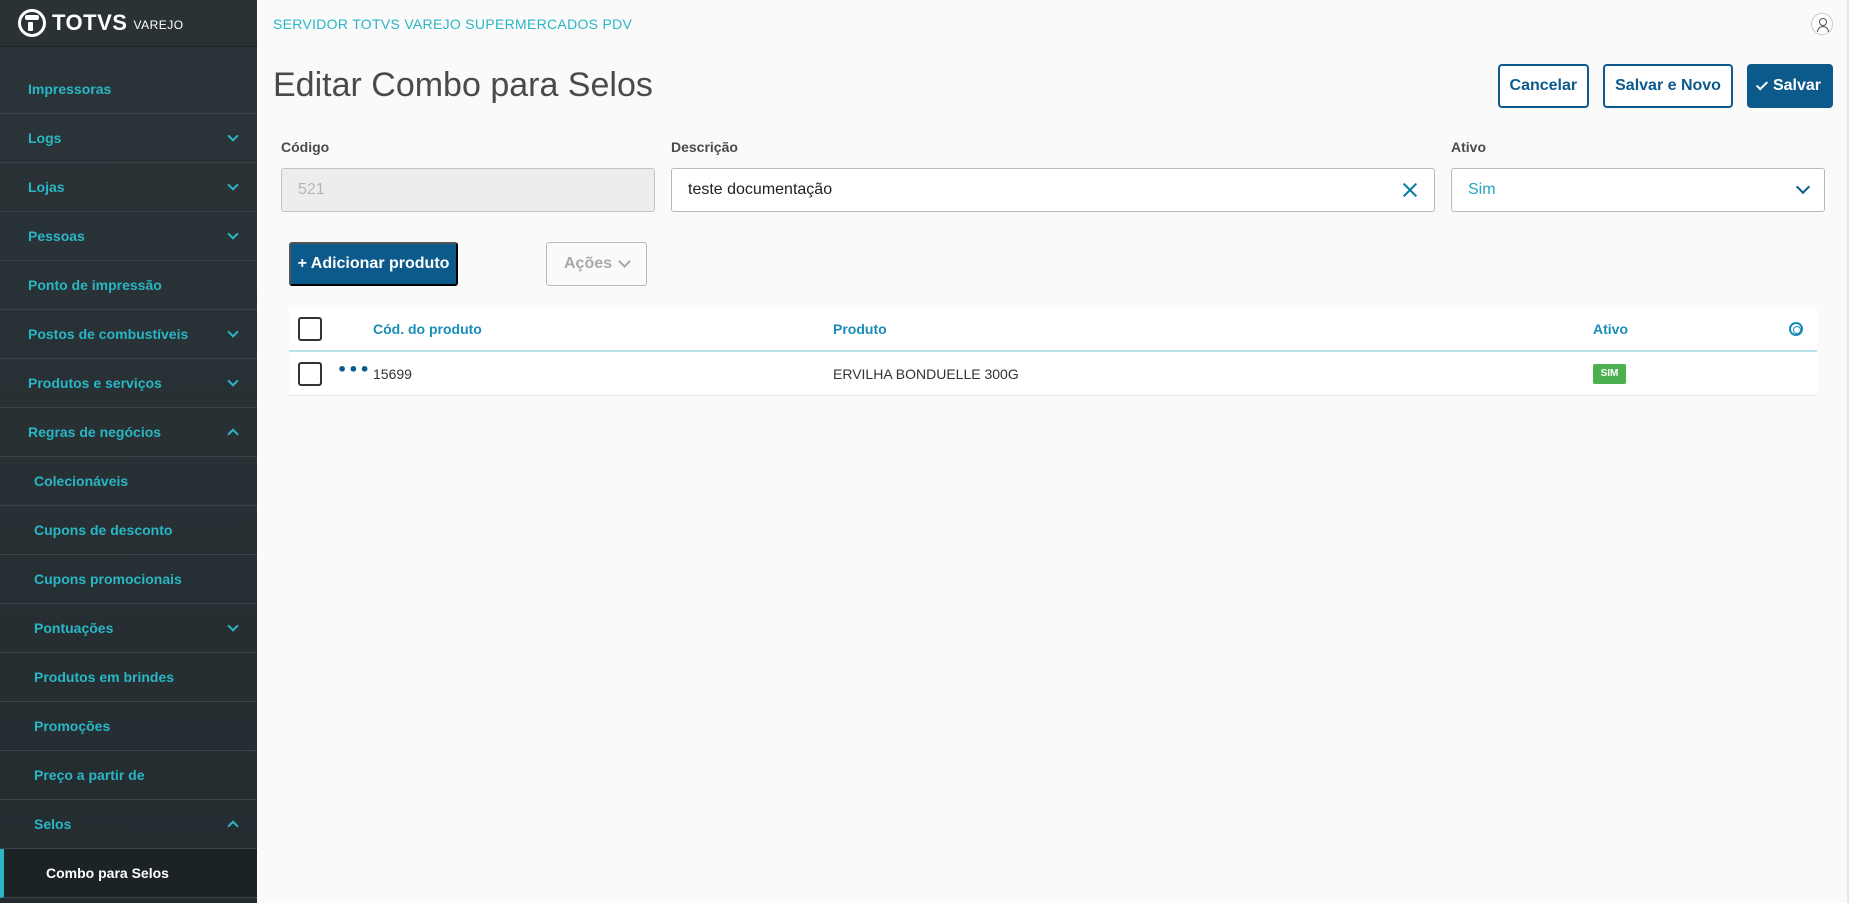 This screenshot has width=1849, height=903. What do you see at coordinates (468, 190) in the screenshot?
I see `codigo-field: 521` at bounding box center [468, 190].